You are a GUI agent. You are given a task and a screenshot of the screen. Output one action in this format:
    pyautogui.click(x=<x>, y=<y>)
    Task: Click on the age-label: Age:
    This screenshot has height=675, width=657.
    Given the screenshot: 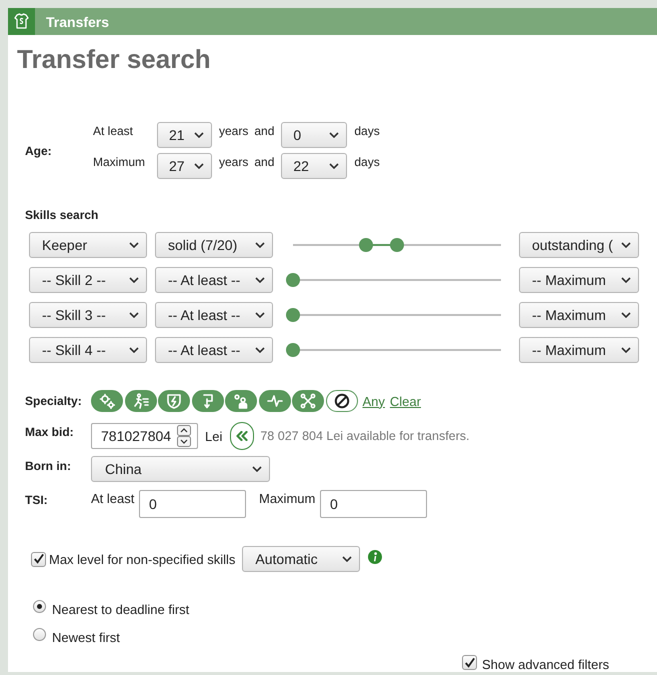 What is the action you would take?
    pyautogui.click(x=39, y=151)
    